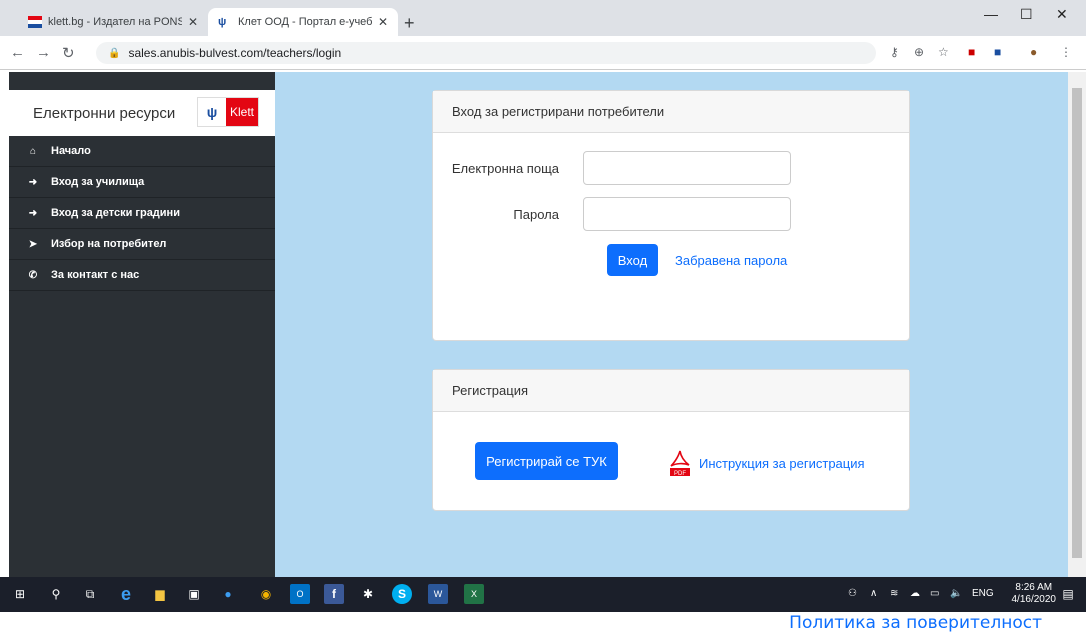 This screenshot has height=633, width=1086. I want to click on task-view-icon: ⧉, so click(90, 594).